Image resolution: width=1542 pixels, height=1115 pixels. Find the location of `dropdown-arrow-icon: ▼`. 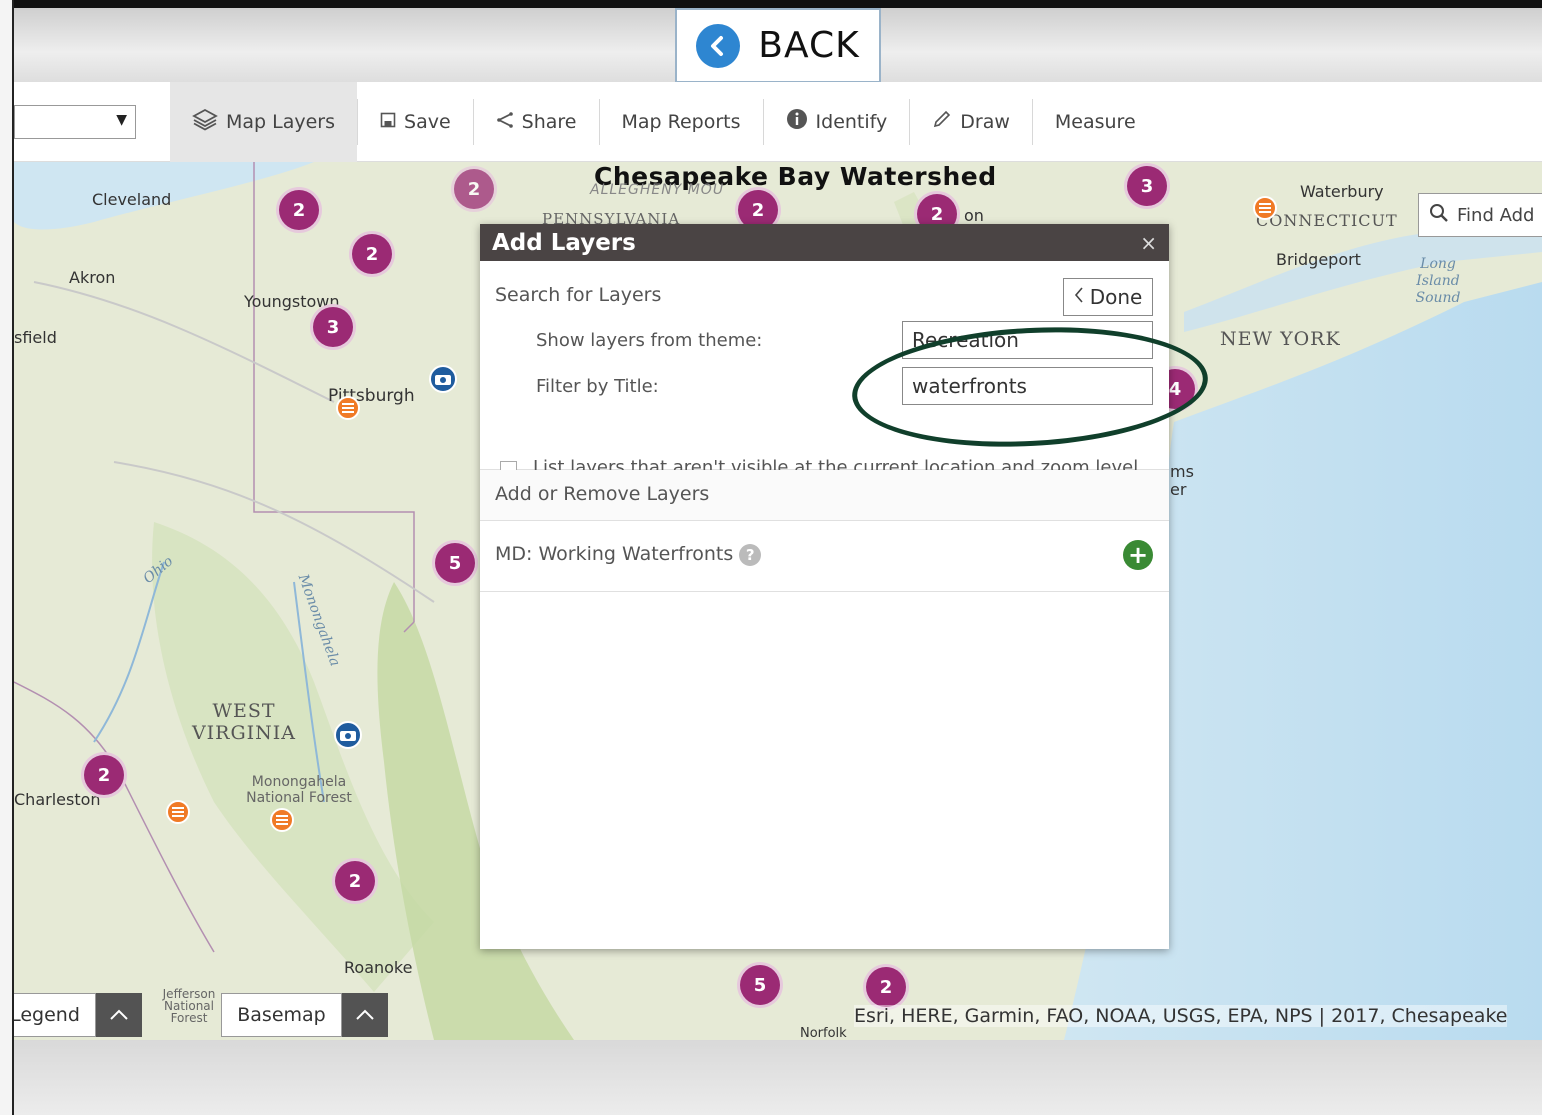

dropdown-arrow-icon: ▼ is located at coordinates (121, 119).